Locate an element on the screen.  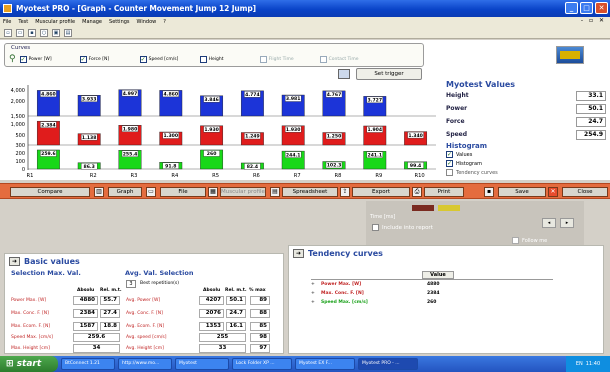
curve-checkbox-power: ✓ Power [W] is located at coordinates (47, 59).